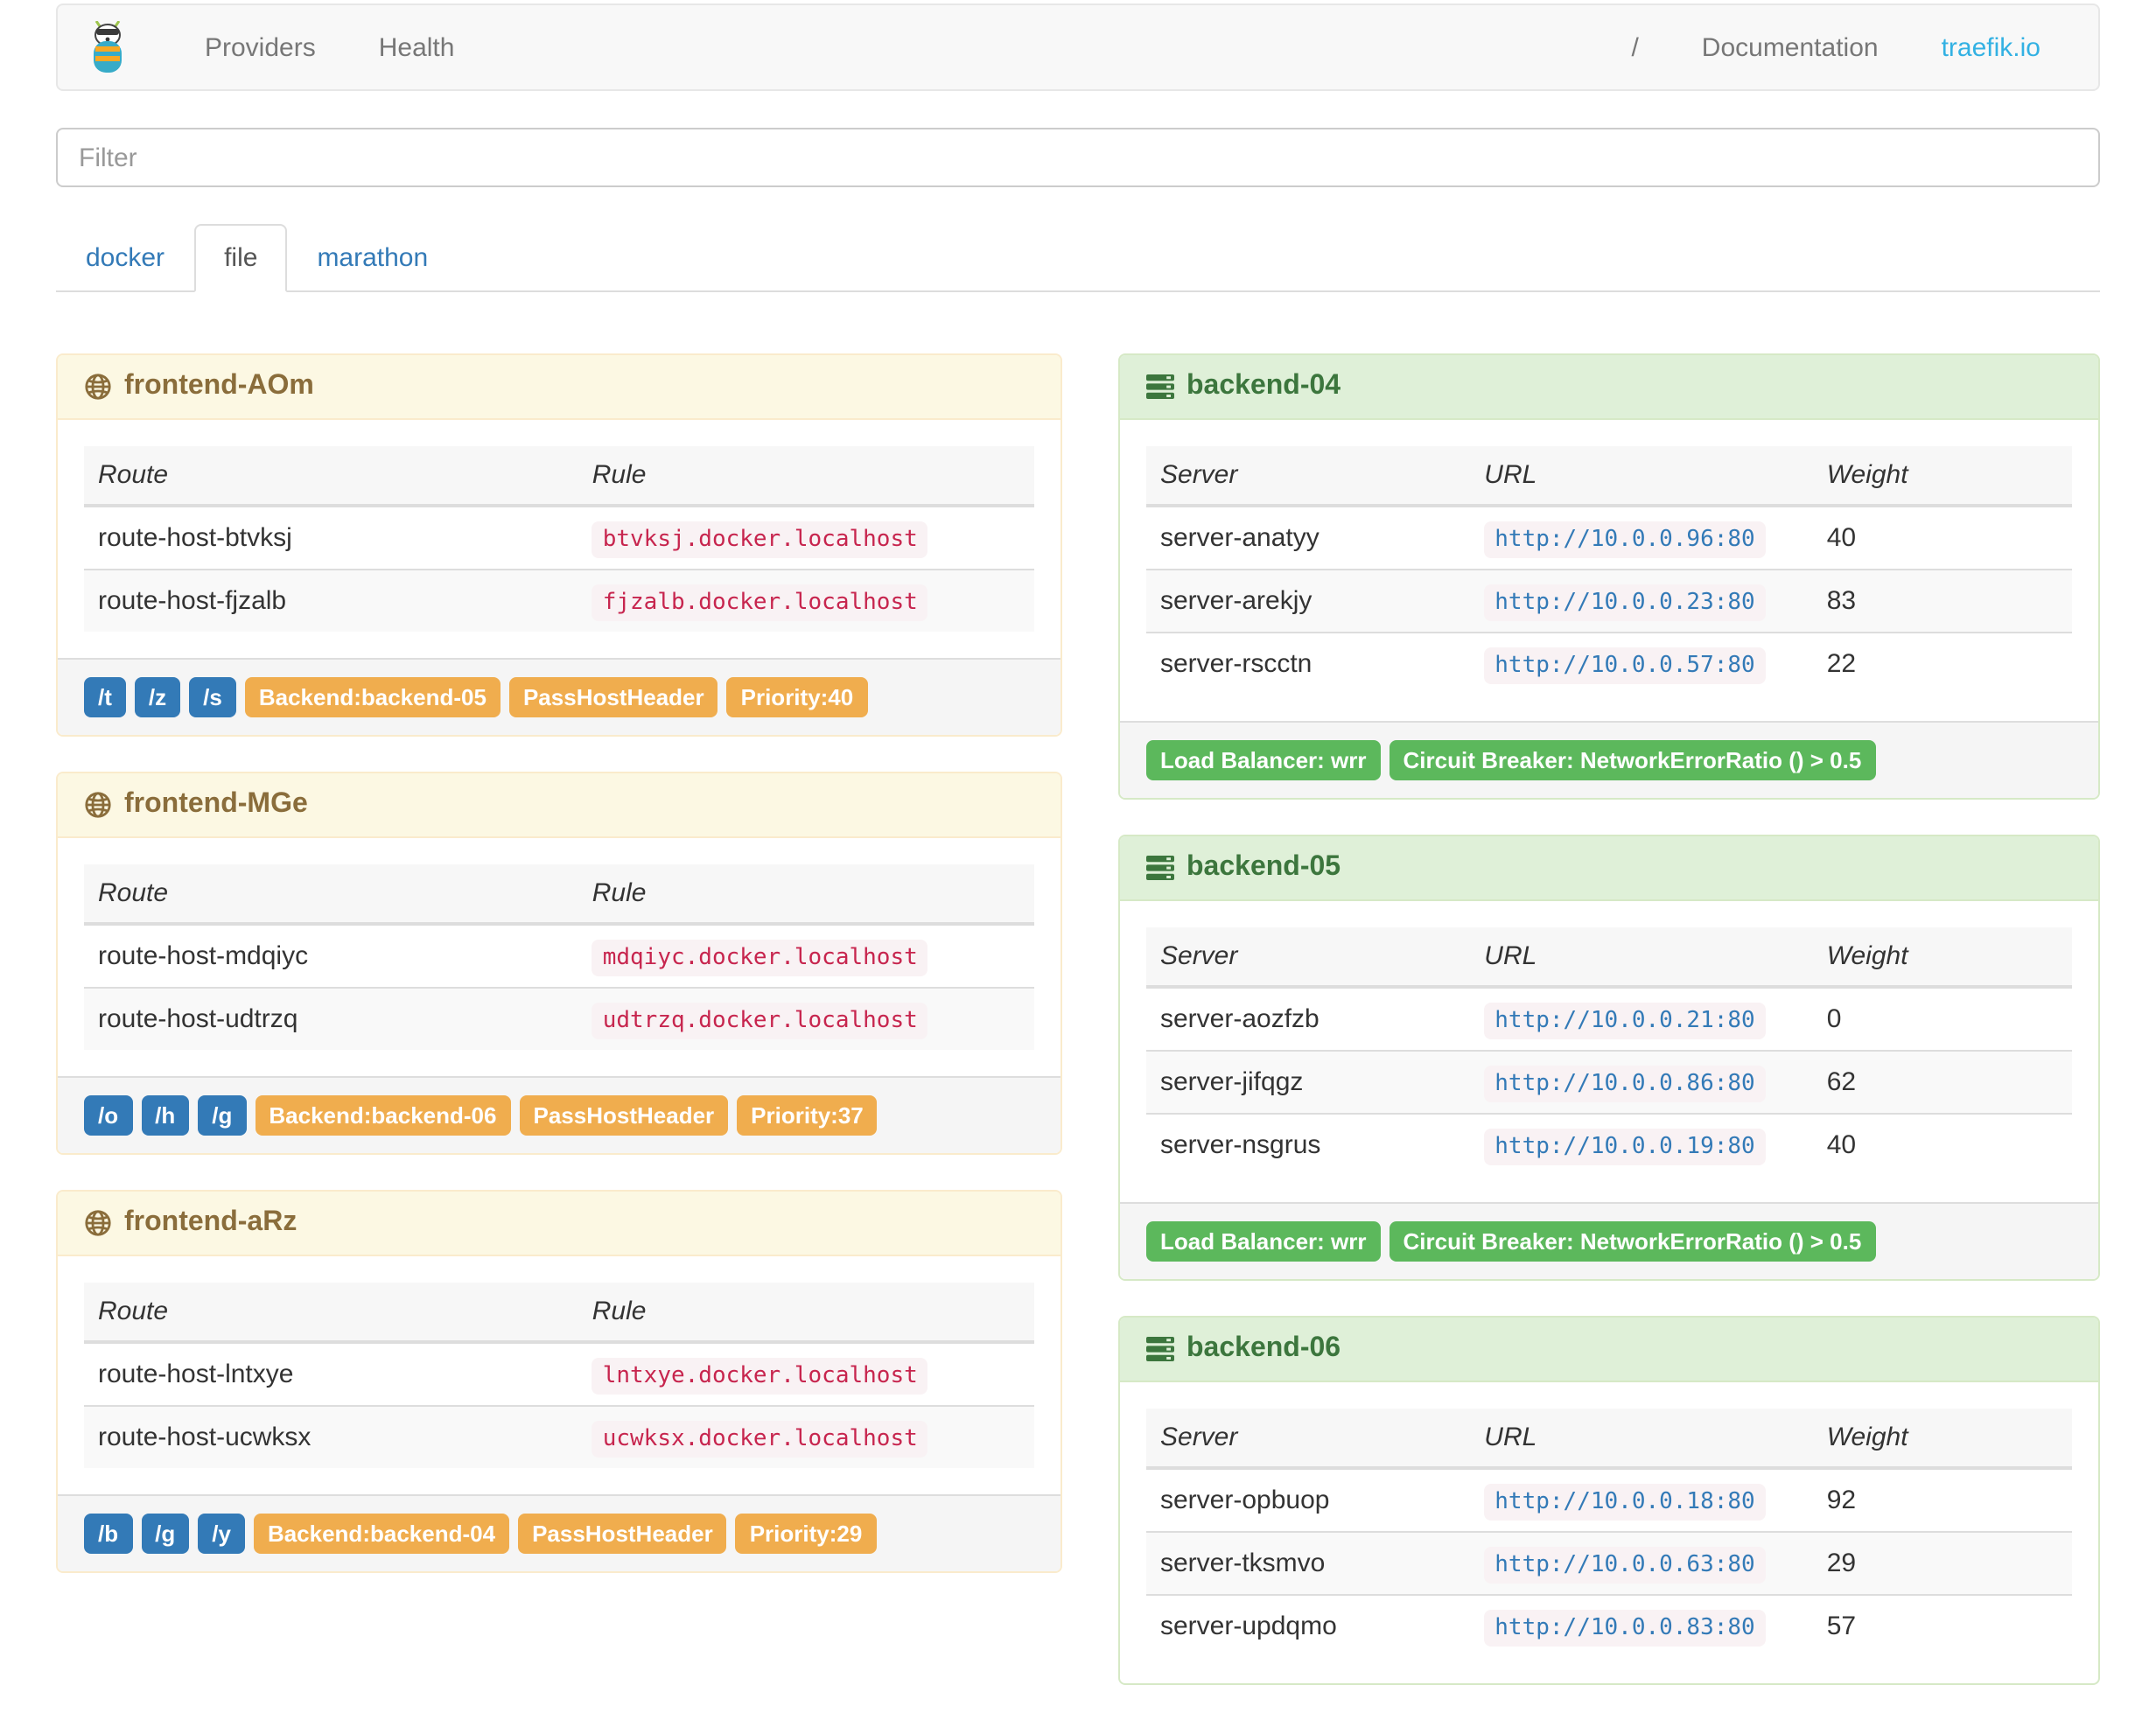 The width and height of the screenshot is (2156, 1720). I want to click on server-weight: 92, so click(1841, 1500).